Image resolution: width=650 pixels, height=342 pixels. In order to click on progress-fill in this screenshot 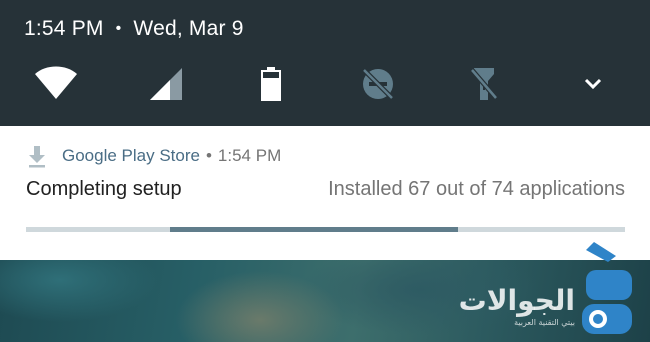, I will do `click(314, 229)`.